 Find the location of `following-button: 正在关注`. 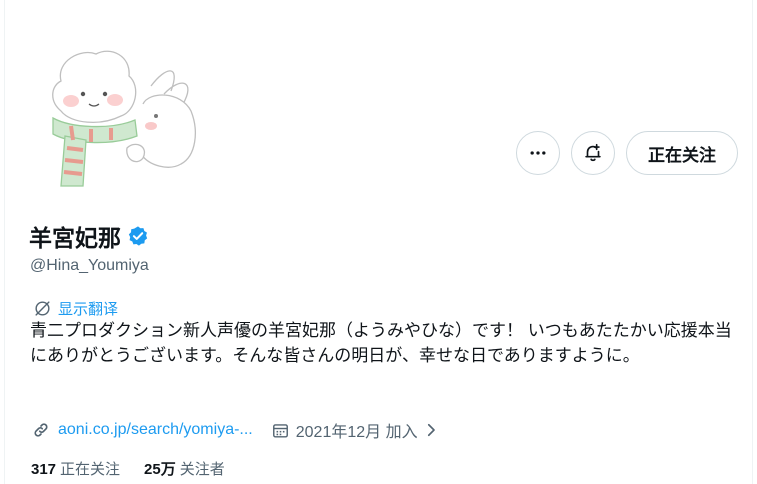

following-button: 正在关注 is located at coordinates (682, 153).